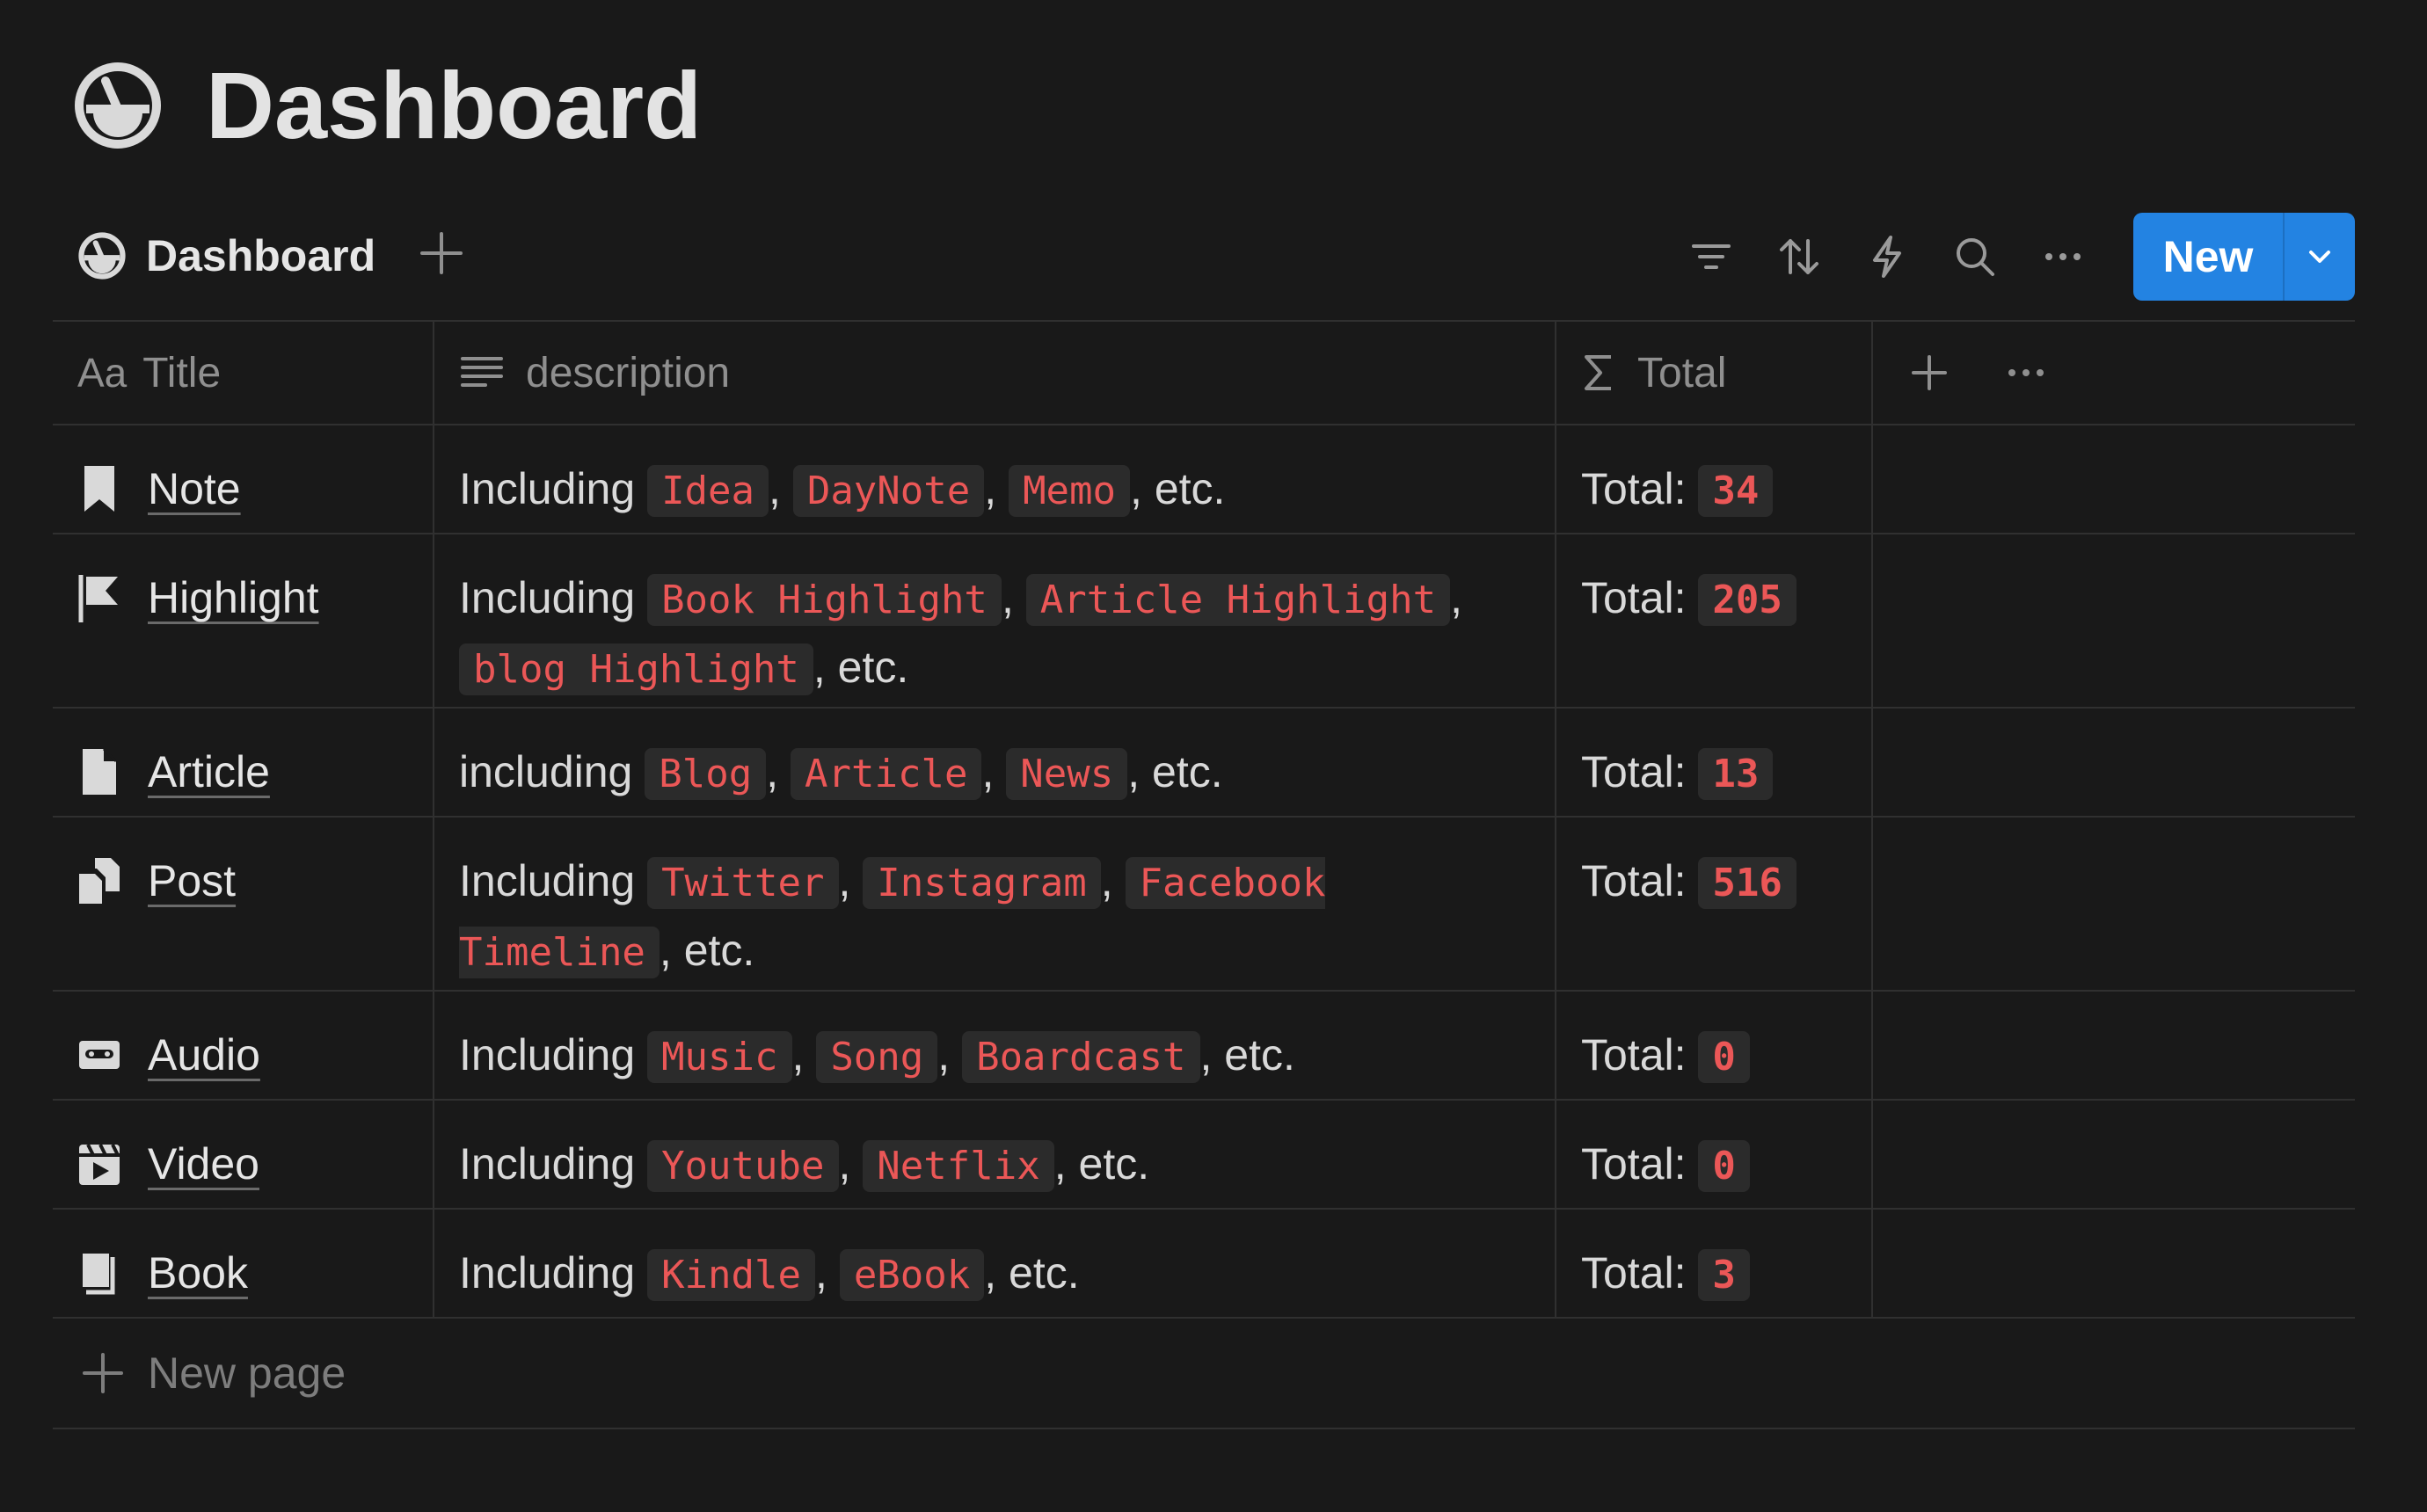 Image resolution: width=2427 pixels, height=1512 pixels. Describe the element at coordinates (204, 1055) in the screenshot. I see `page-title-link: Audio` at that location.